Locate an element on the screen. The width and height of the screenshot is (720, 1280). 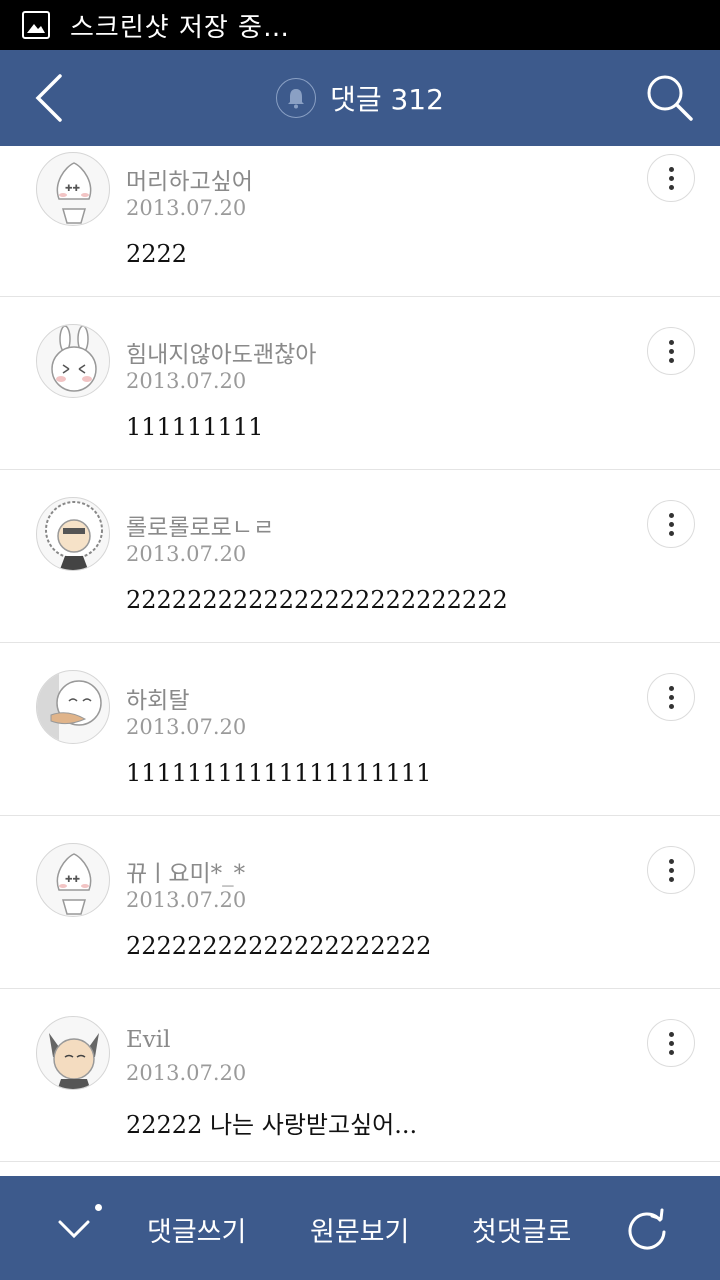
bell-icon is located at coordinates (296, 98).